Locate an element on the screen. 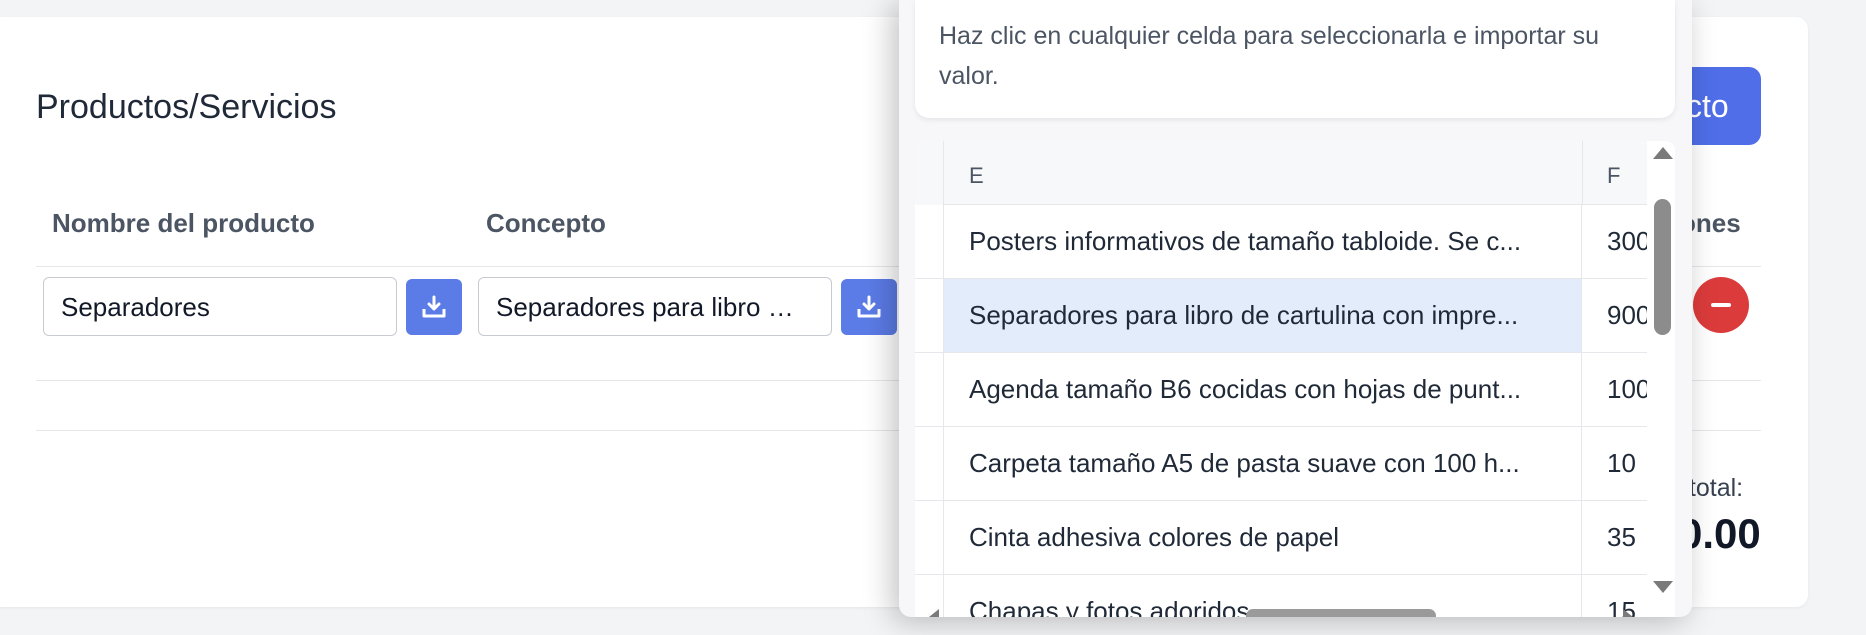  minus-icon is located at coordinates (1721, 305).